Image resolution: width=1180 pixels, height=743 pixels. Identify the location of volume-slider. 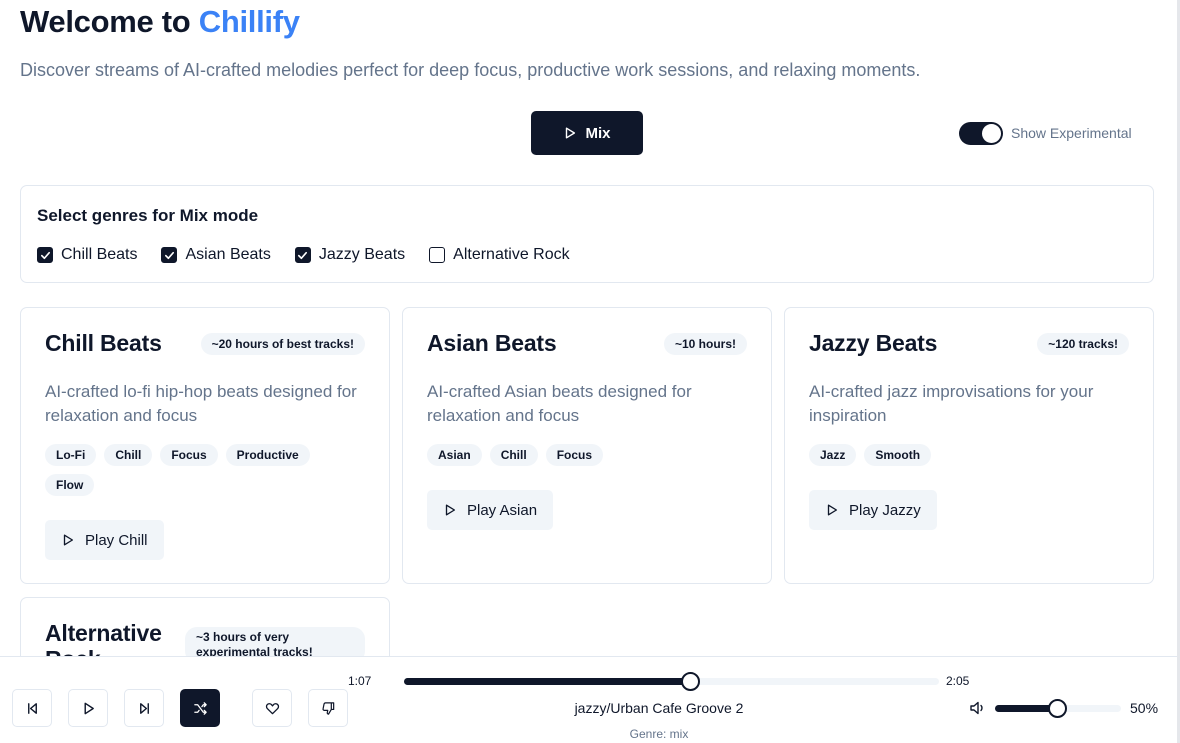
(1058, 708).